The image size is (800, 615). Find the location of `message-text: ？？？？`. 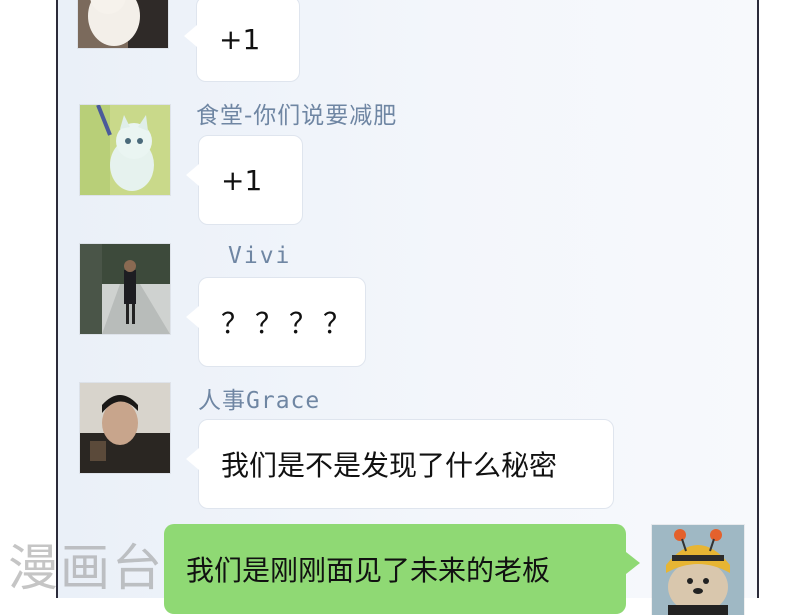

message-text: ？？？？ is located at coordinates (289, 323).